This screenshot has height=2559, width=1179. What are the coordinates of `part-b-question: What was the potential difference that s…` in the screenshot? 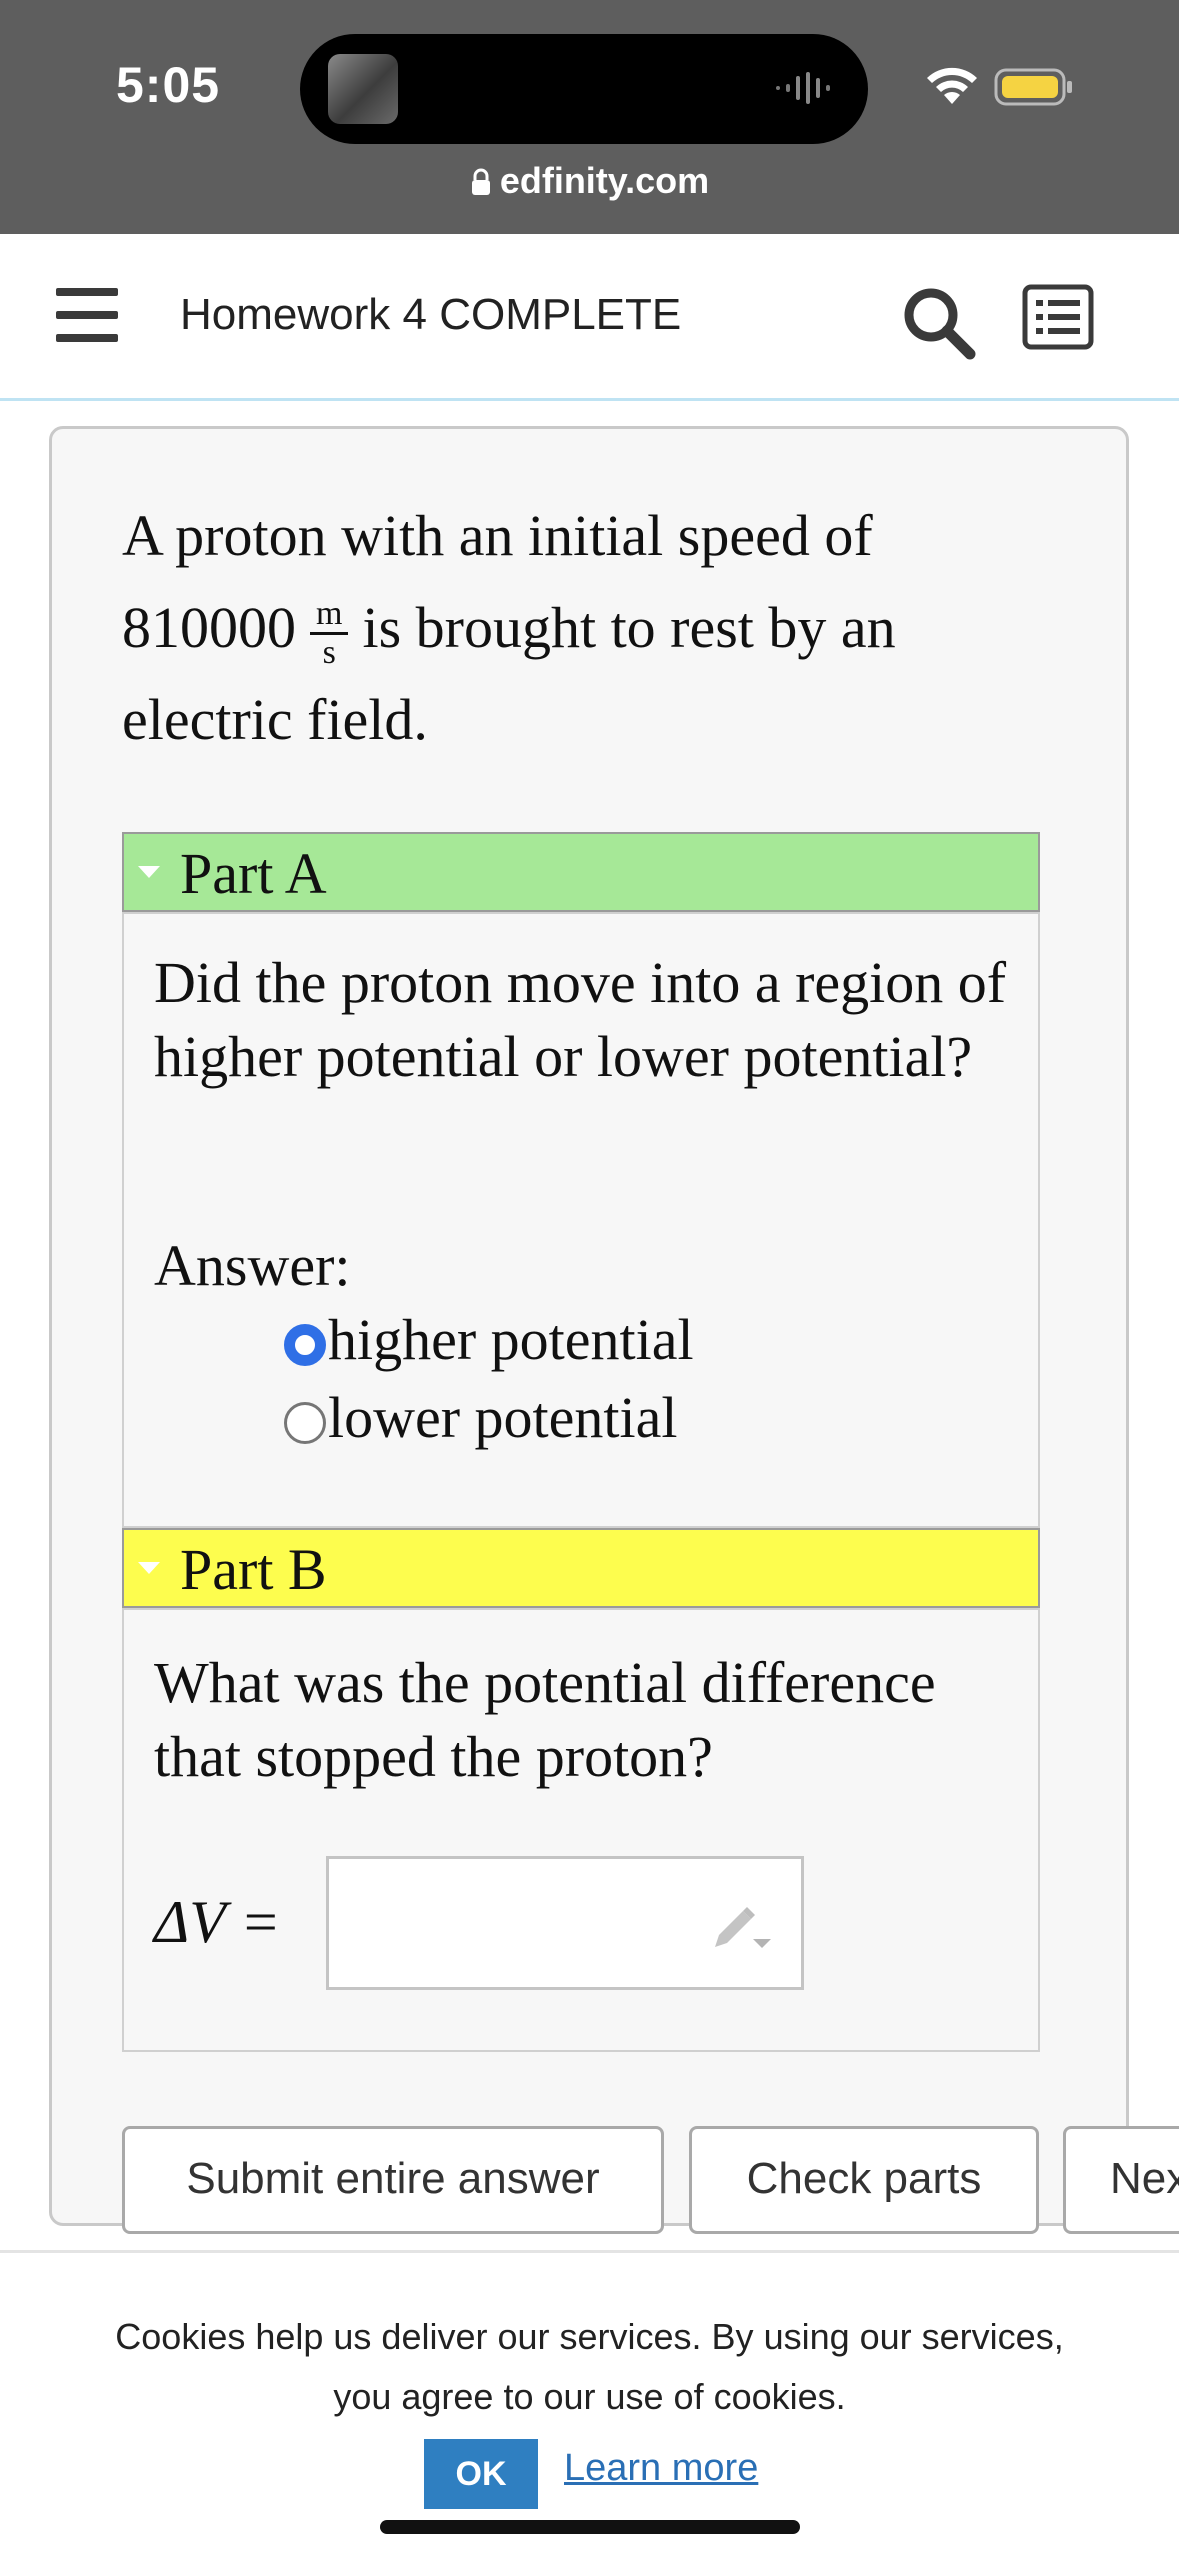 It's located at (545, 1719).